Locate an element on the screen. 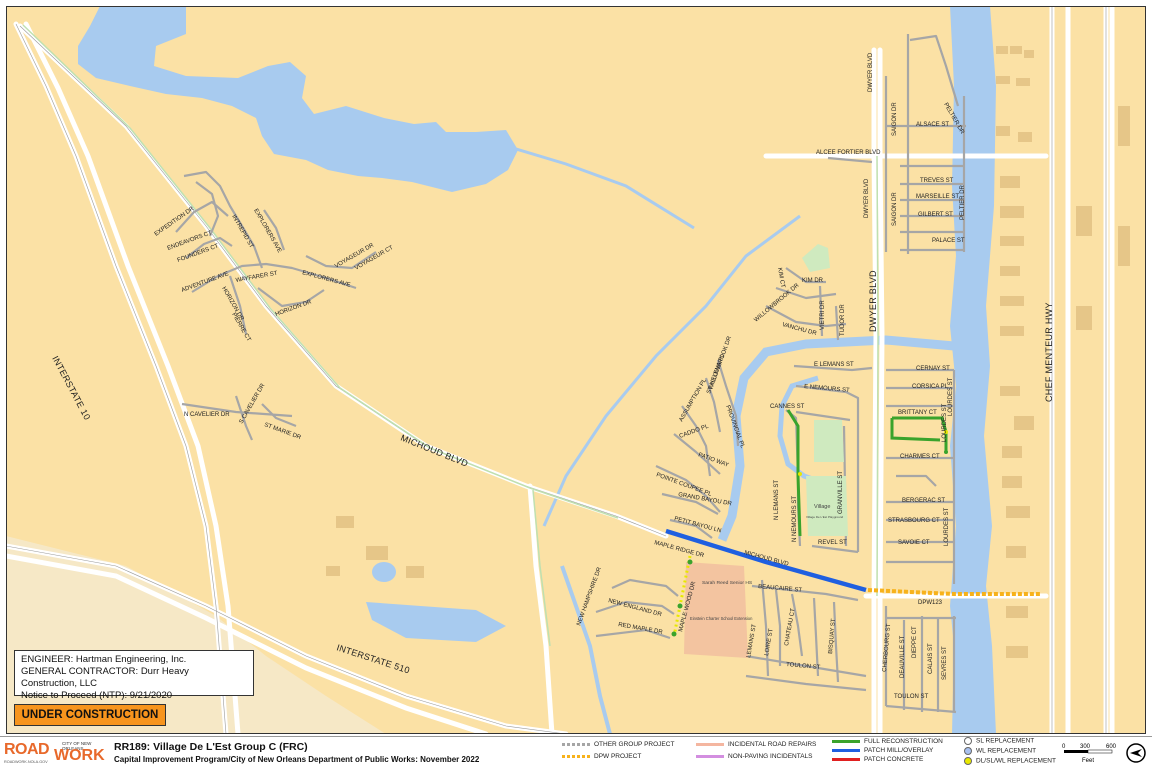 The width and height of the screenshot is (1152, 771). ntp-text: Notice to Proceed (NTP): 9/21/2020 is located at coordinates (97, 695).